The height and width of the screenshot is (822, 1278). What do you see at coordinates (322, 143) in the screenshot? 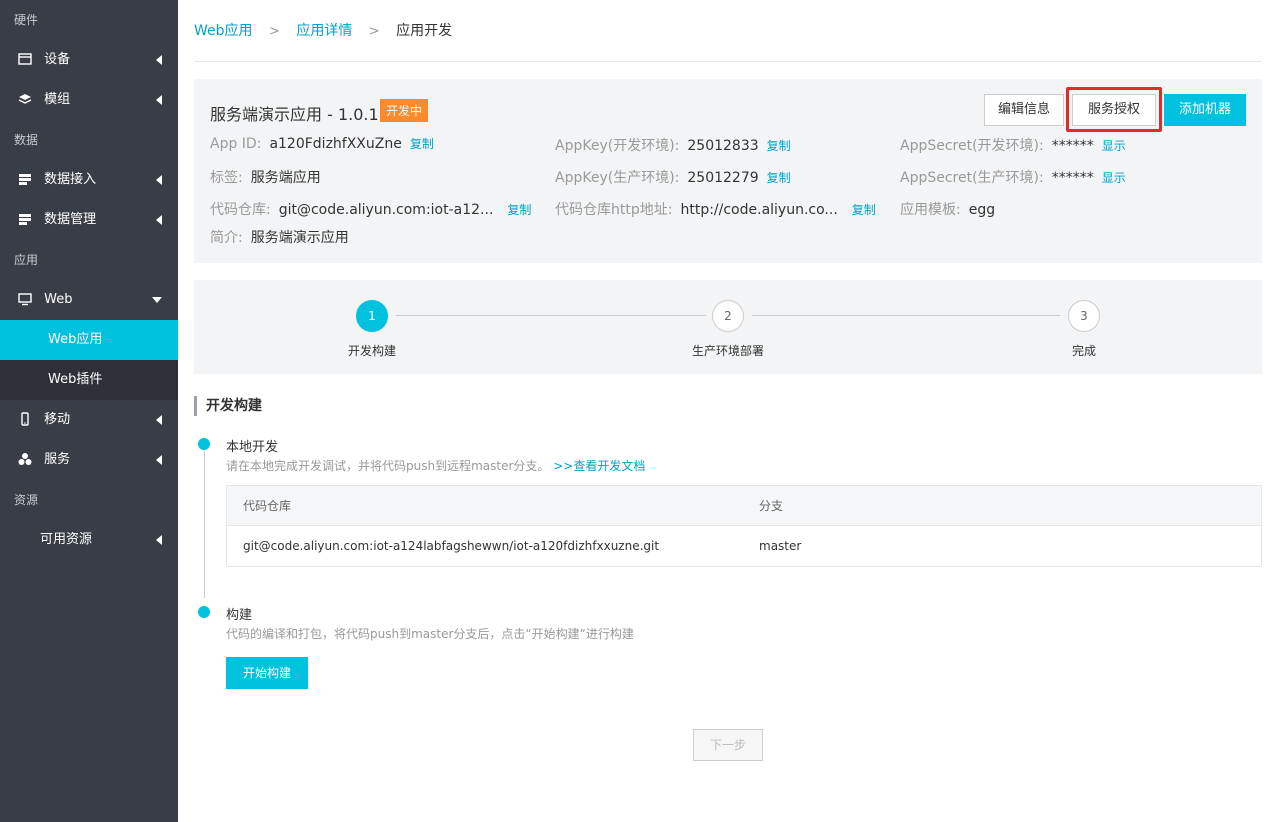
I see `field-app-id: App ID: a120FdizhfXXuZne 复制` at bounding box center [322, 143].